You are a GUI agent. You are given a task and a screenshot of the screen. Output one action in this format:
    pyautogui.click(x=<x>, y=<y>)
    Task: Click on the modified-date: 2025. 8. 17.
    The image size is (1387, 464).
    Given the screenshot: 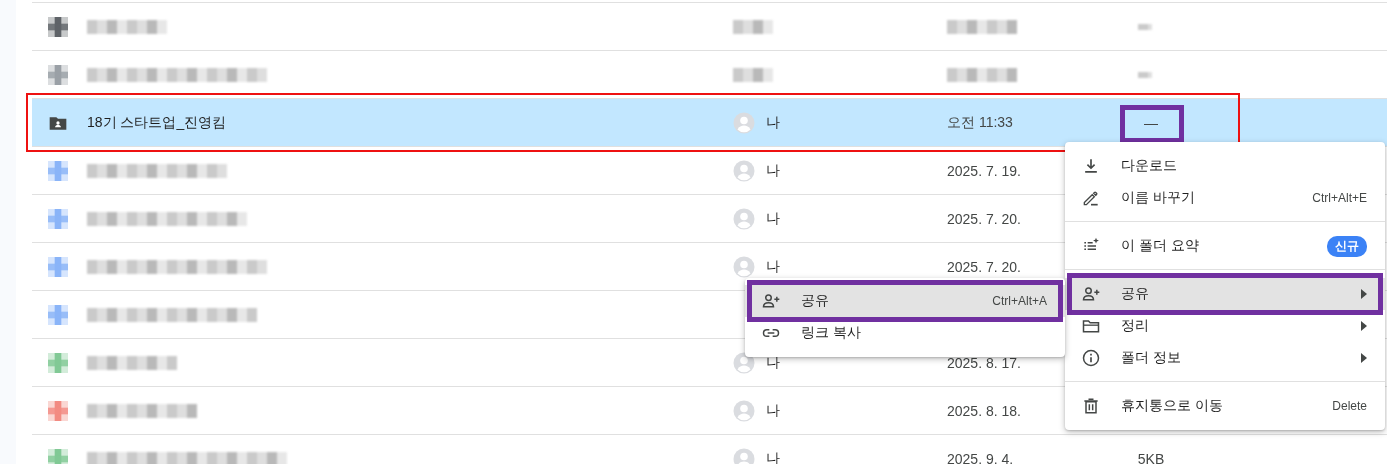 What is the action you would take?
    pyautogui.click(x=984, y=362)
    